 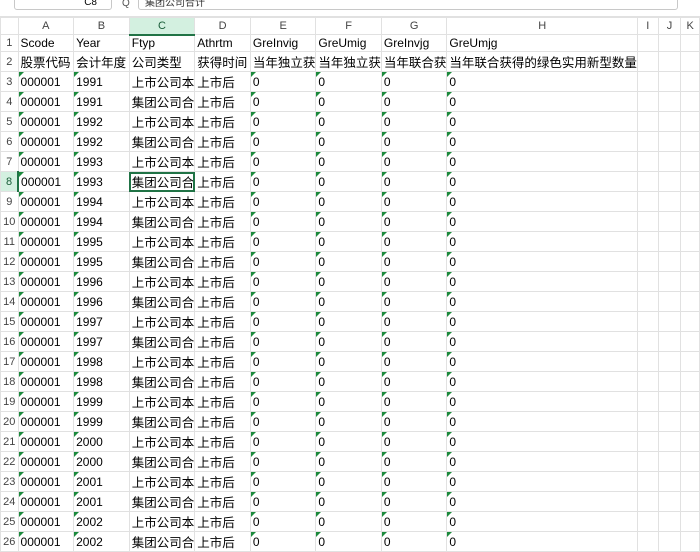 I want to click on cell-i22, so click(x=647, y=461).